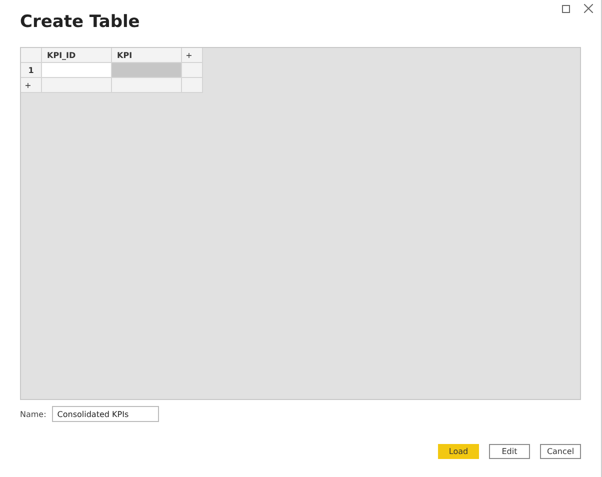 The width and height of the screenshot is (602, 477). I want to click on window-title: Create Table, so click(80, 23).